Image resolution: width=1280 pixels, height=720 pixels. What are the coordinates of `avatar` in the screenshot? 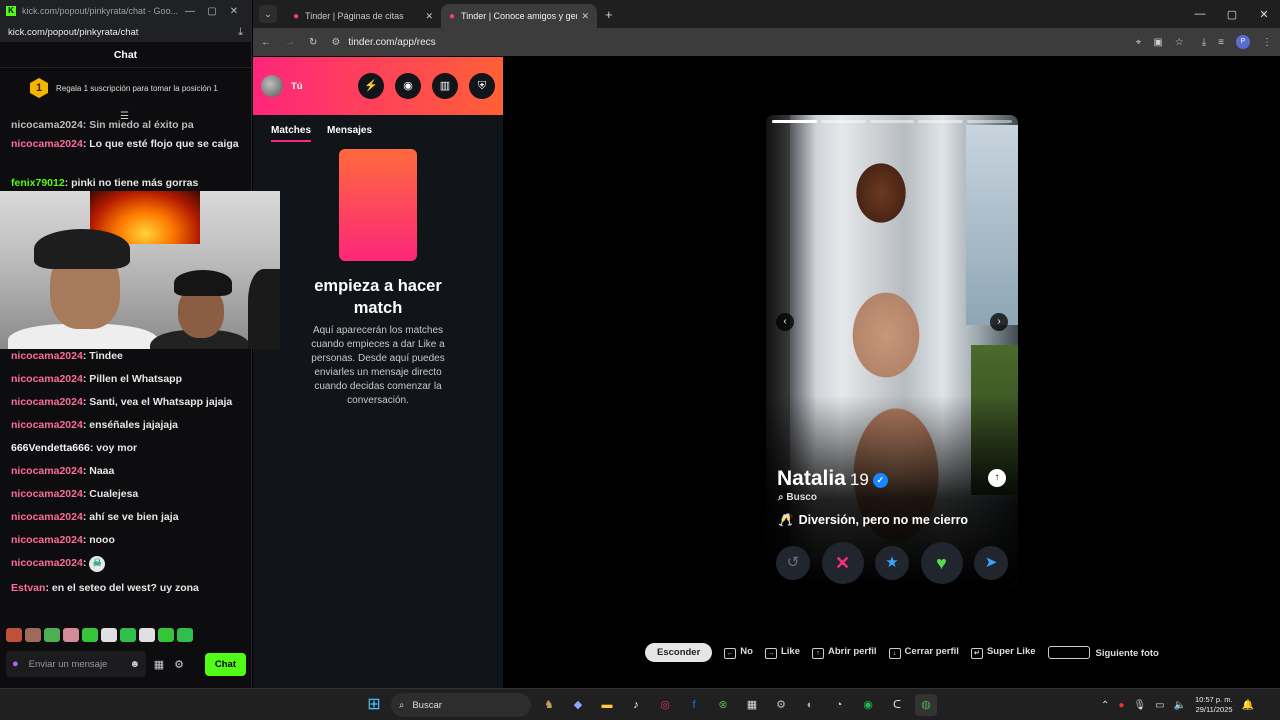 It's located at (272, 86).